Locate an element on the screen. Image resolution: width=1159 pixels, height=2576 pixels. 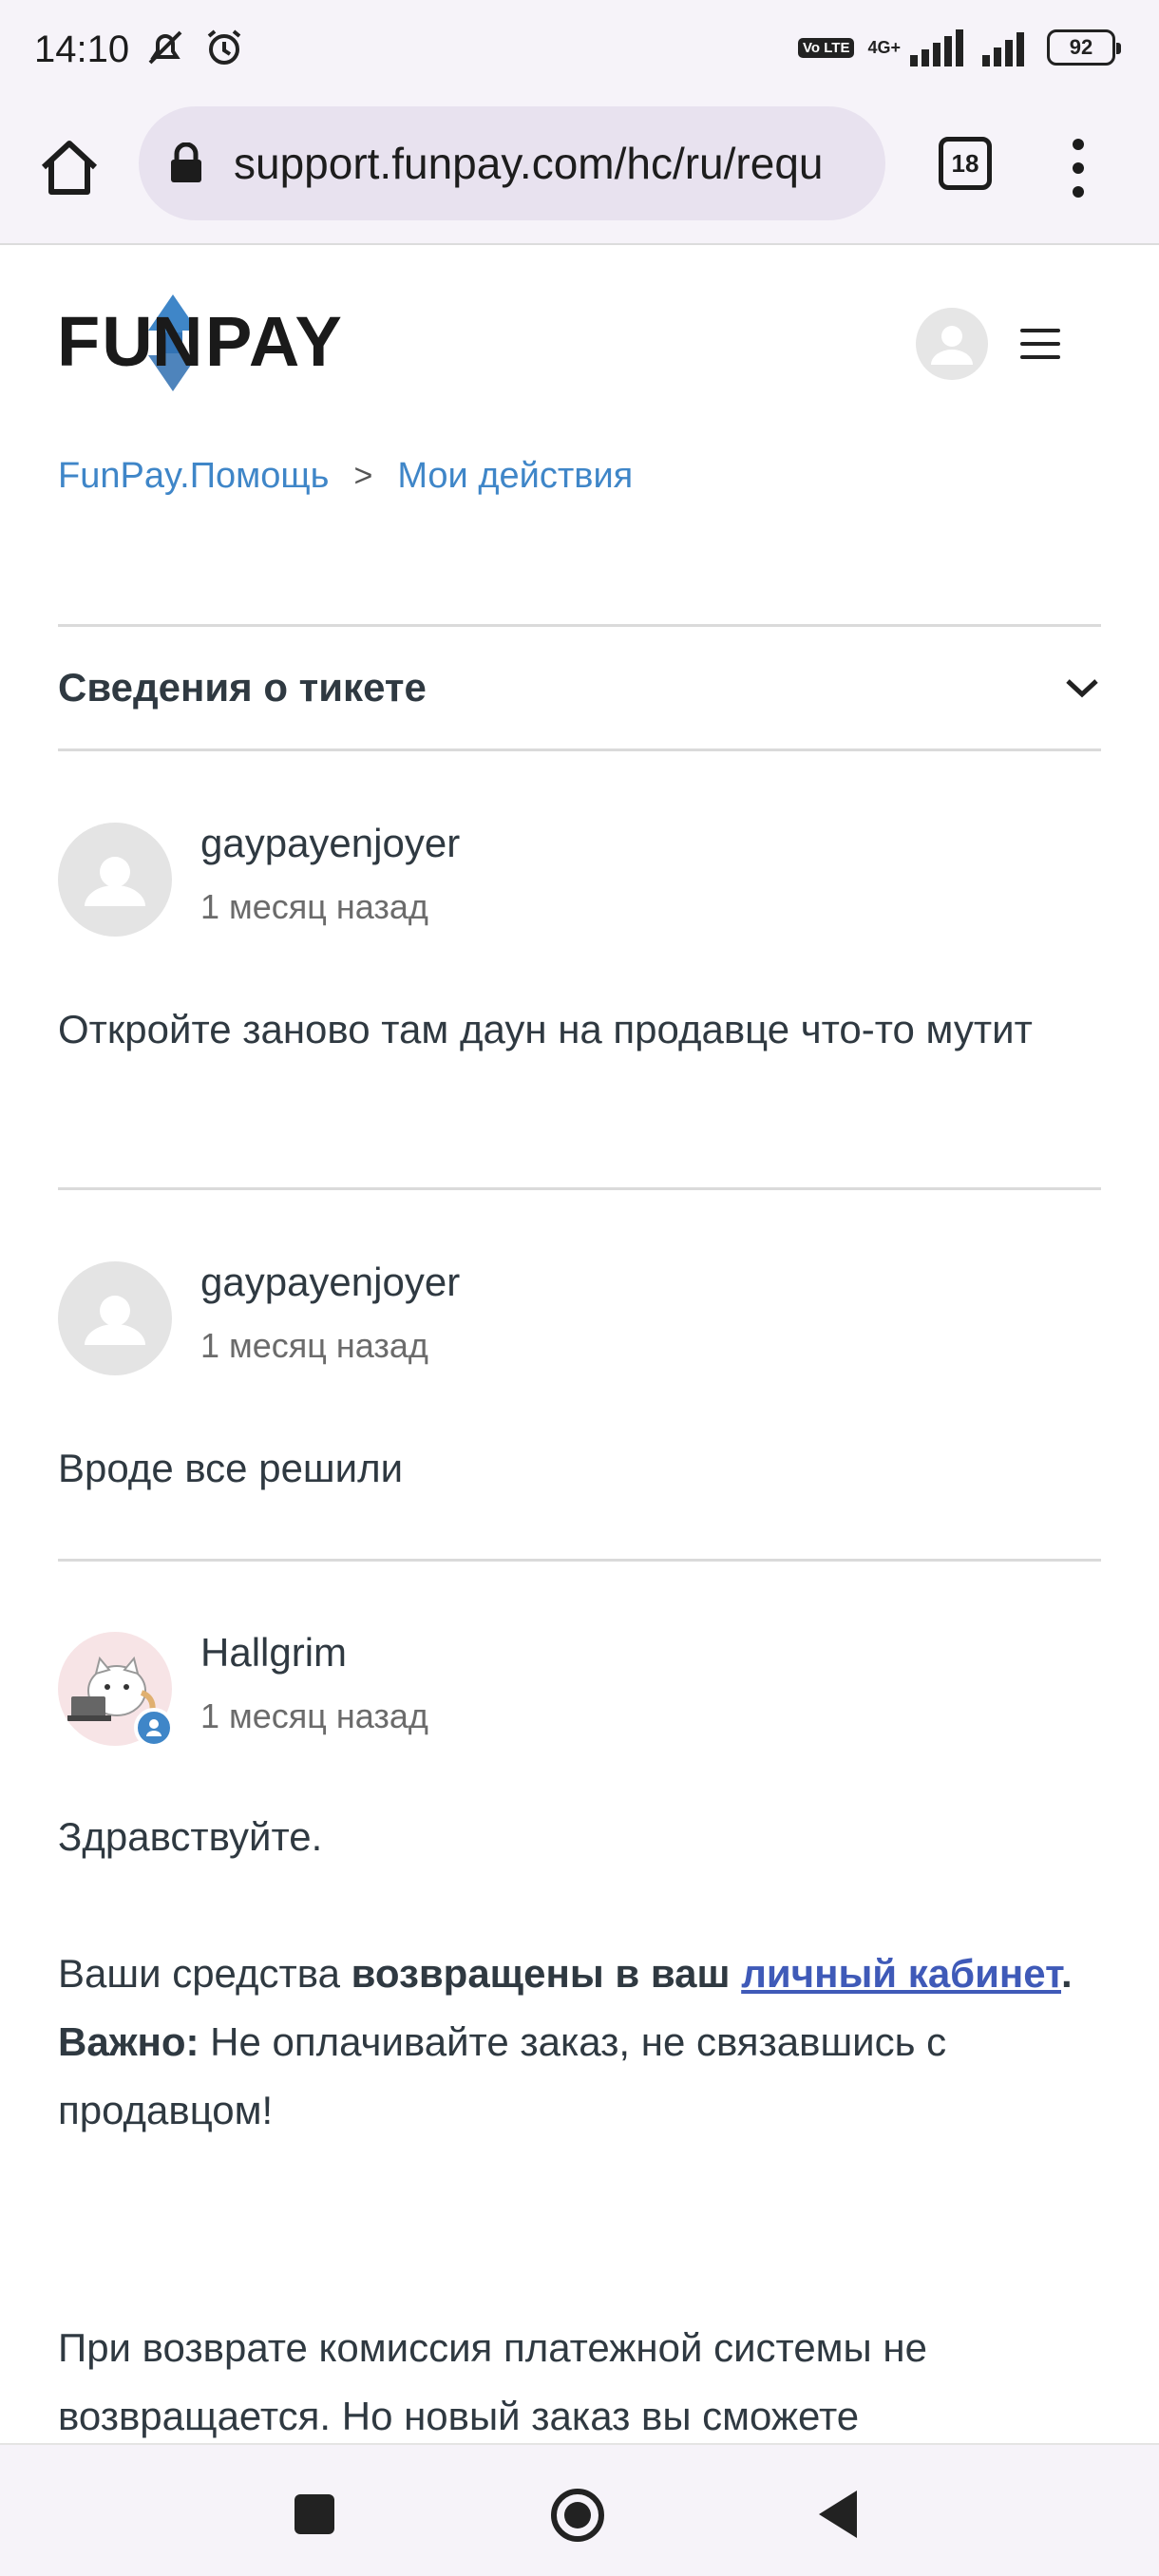
breadcrumb: FunPay.Помощь > Мои действия is located at coordinates (345, 476).